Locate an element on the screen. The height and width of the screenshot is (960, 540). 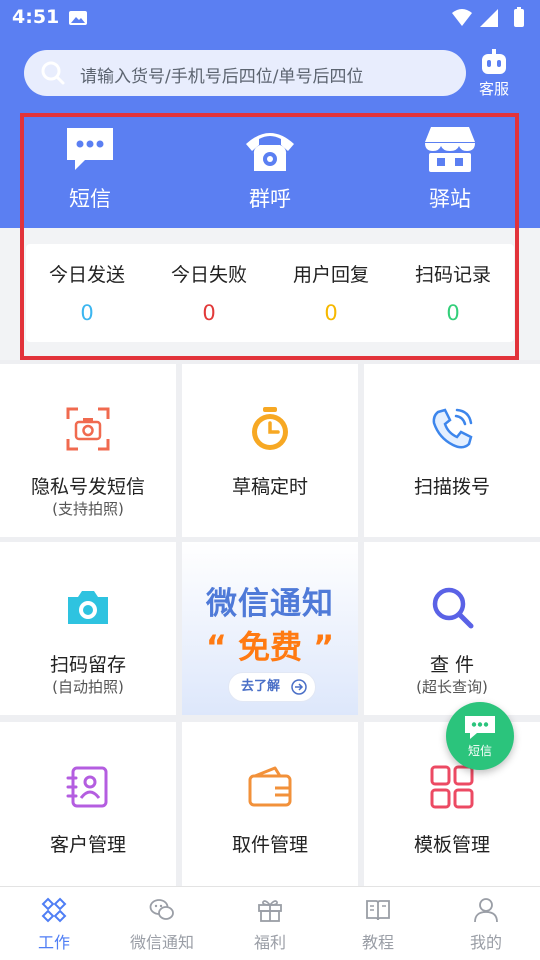
phone-ringing-icon is located at coordinates (452, 428).